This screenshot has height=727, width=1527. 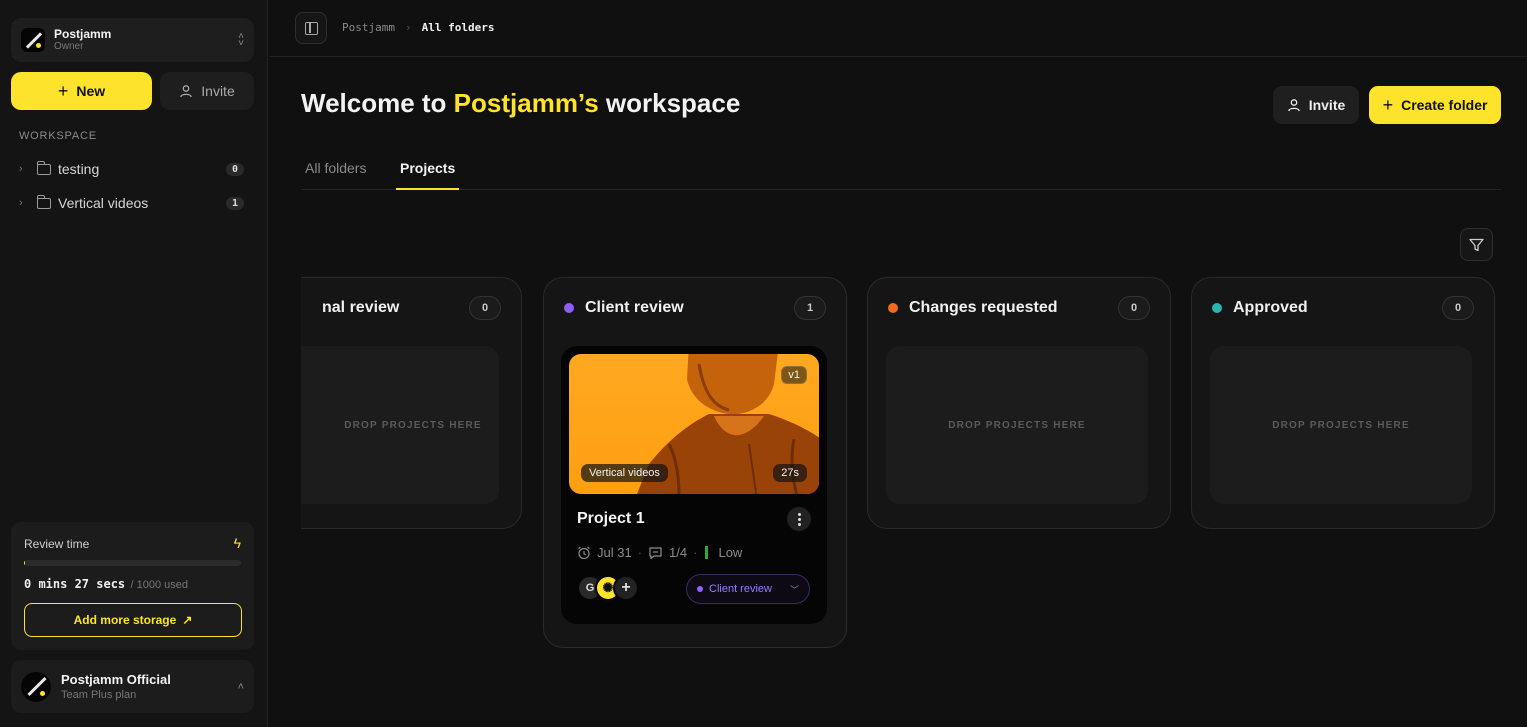 I want to click on column-approved: Approved 0 DROP PROJECTS HERE, so click(x=1343, y=403).